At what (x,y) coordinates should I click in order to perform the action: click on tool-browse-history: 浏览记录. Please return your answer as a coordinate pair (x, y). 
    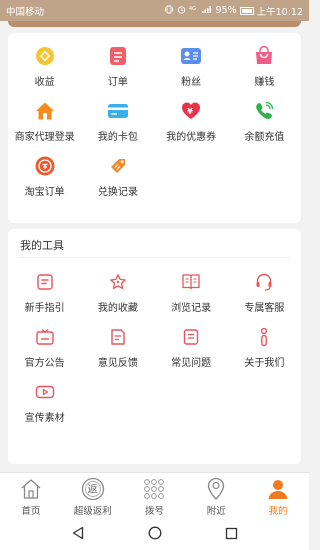
    Looking at the image, I should click on (191, 286).